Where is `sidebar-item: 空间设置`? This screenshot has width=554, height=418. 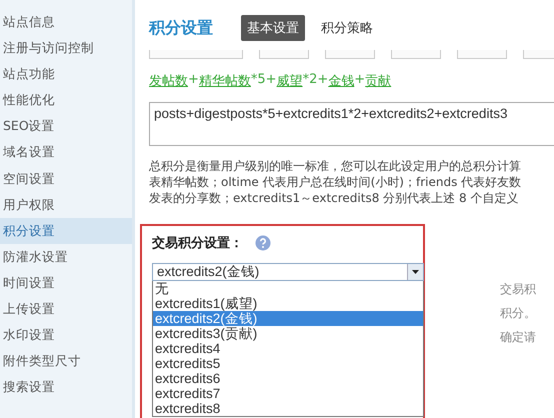 sidebar-item: 空间设置 is located at coordinates (66, 179).